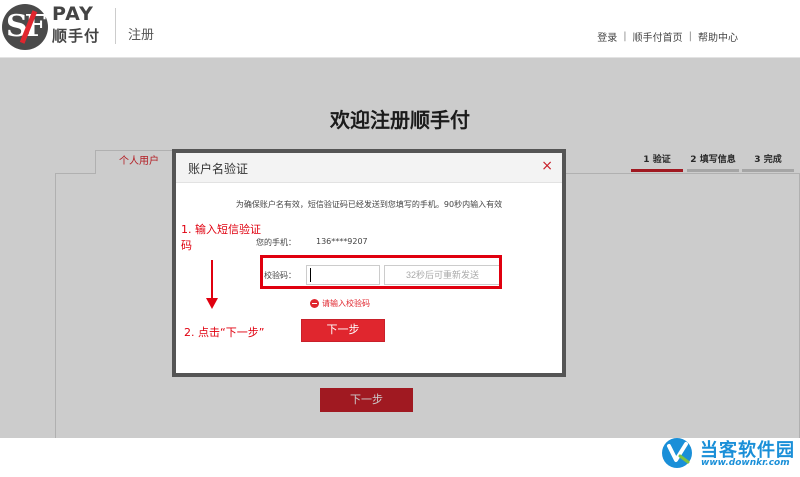  Describe the element at coordinates (745, 463) in the screenshot. I see `watermark-url: www.downkr.com` at that location.